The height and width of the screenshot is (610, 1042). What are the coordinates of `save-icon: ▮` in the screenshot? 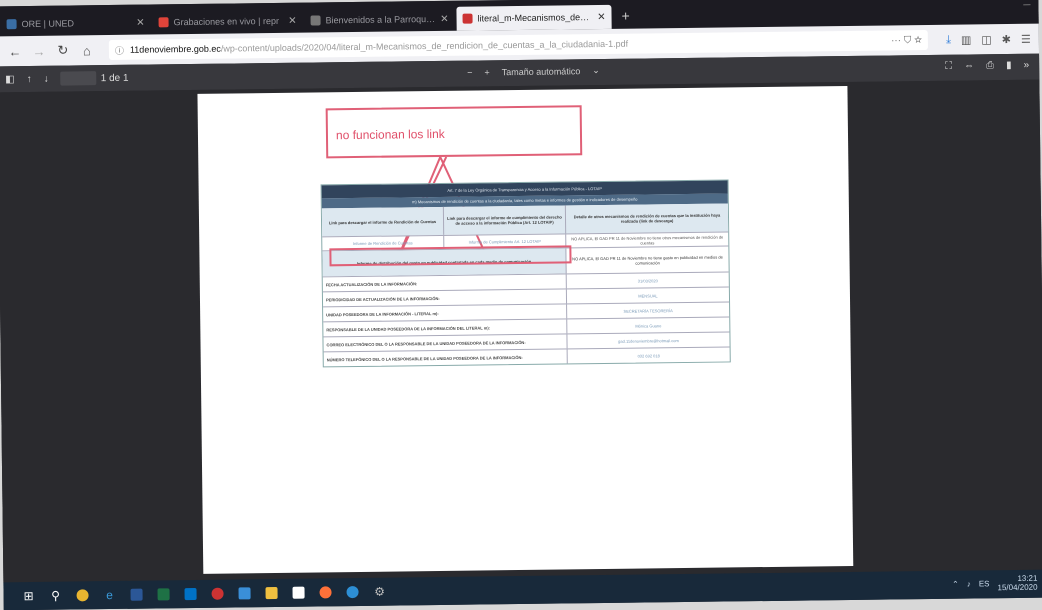 It's located at (1009, 65).